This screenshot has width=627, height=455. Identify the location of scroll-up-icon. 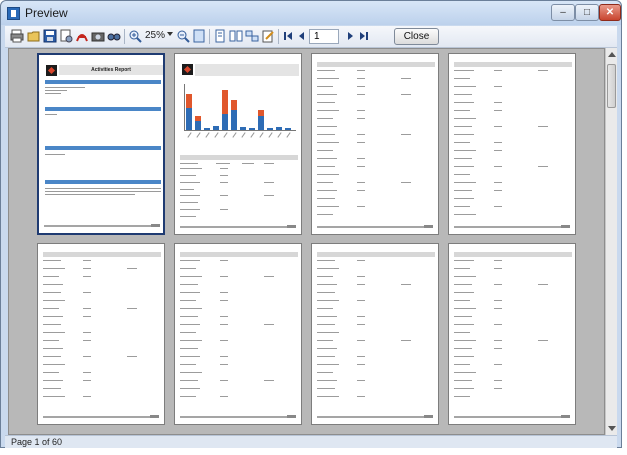
(612, 54).